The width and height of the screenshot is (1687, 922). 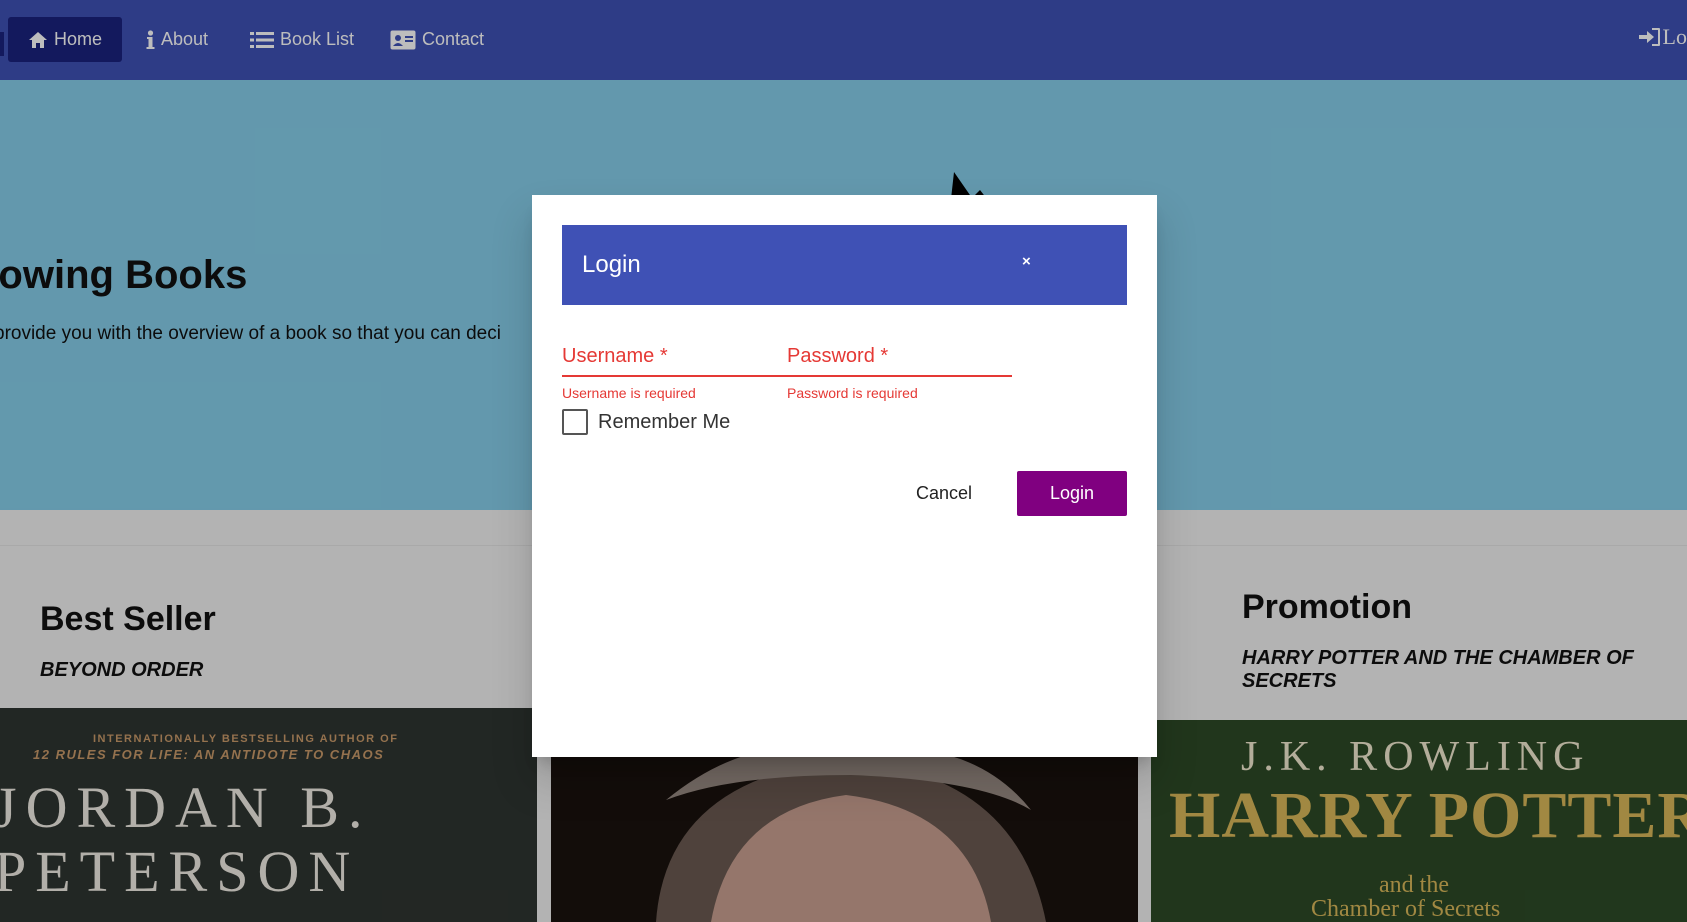 I want to click on password-error: Password is required, so click(x=852, y=393).